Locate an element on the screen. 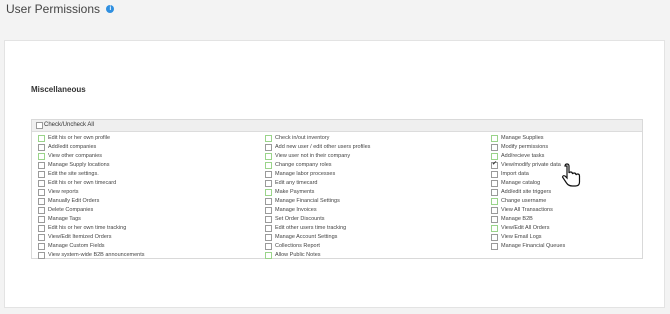 The width and height of the screenshot is (670, 314). permission-label: Manage B2B is located at coordinates (517, 219).